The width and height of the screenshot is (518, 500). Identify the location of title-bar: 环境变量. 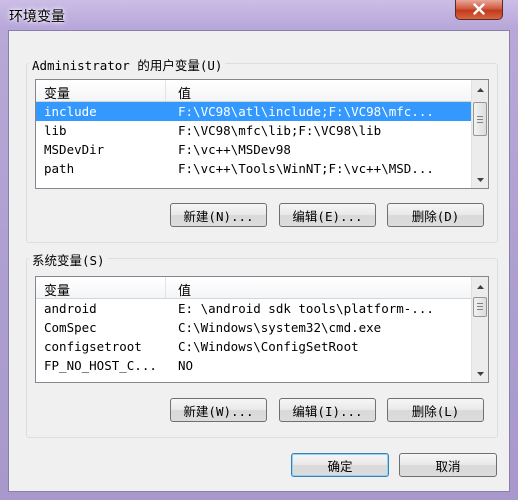
(259, 15).